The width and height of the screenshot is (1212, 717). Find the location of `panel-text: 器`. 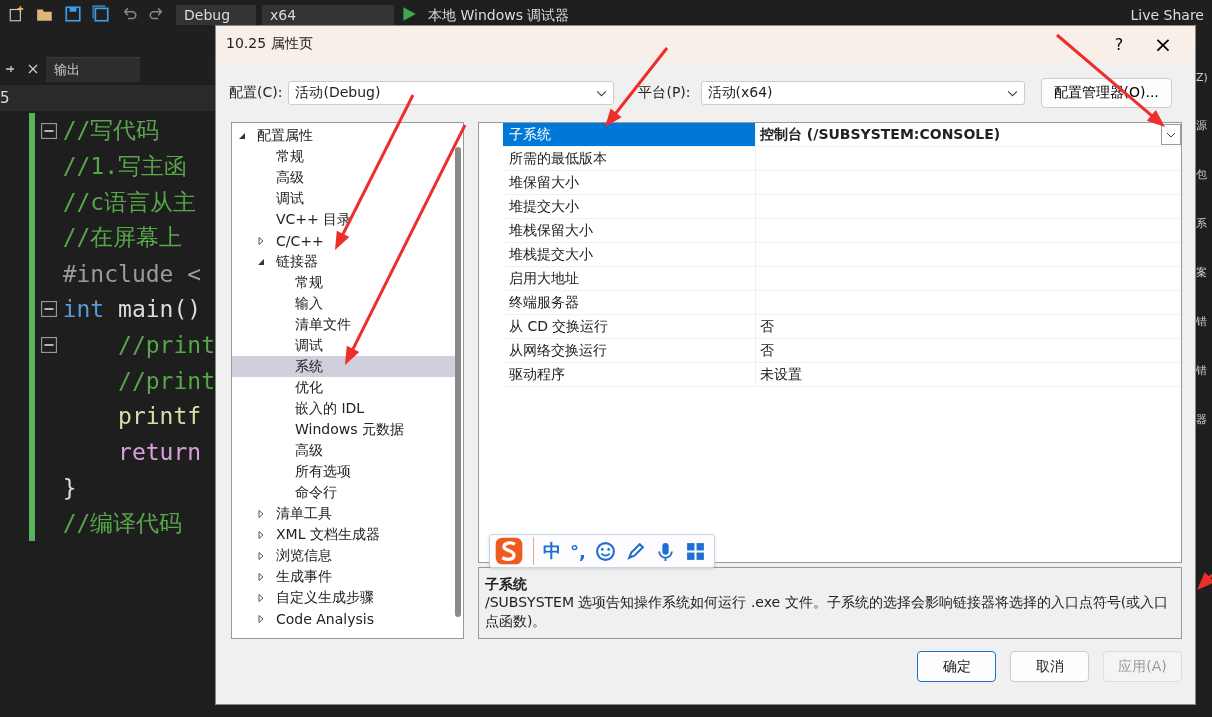

panel-text: 器 is located at coordinates (1202, 419).